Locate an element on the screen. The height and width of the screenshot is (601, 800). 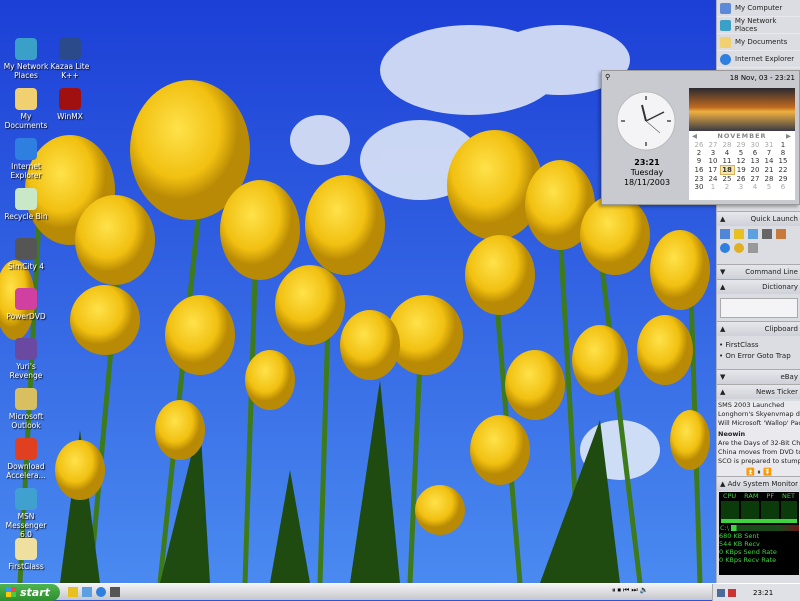
section-command-line: ▼ Command Line is located at coordinates (758, 271).